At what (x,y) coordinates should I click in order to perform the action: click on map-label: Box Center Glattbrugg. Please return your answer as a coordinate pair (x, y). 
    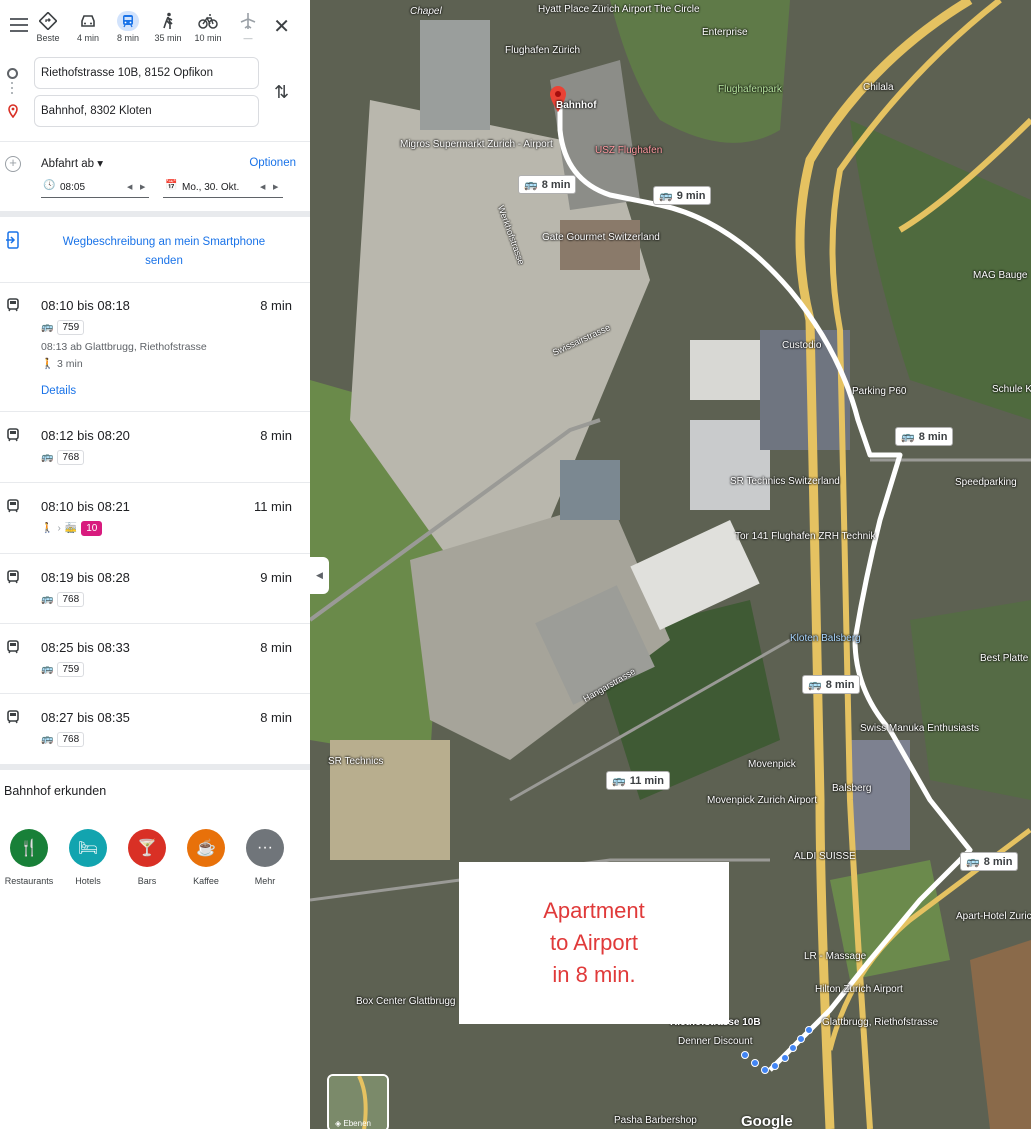
    Looking at the image, I should click on (406, 1001).